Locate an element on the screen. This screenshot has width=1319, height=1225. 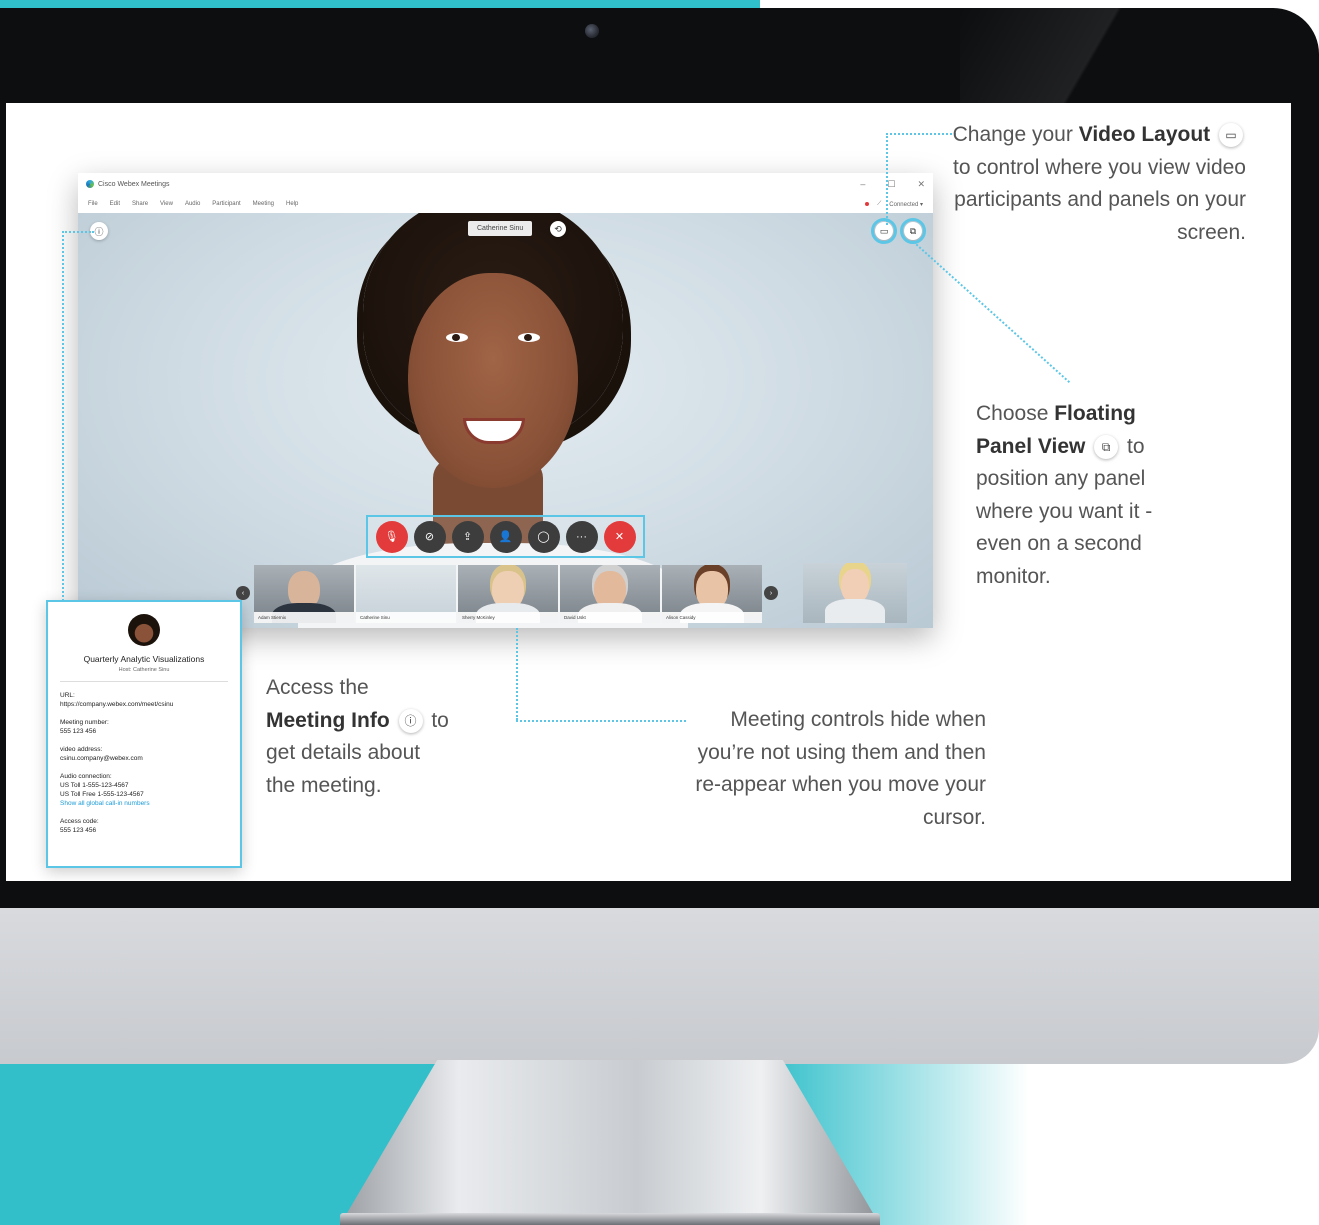
participant-name: Adam Stiernix is located at coordinates (304, 617).